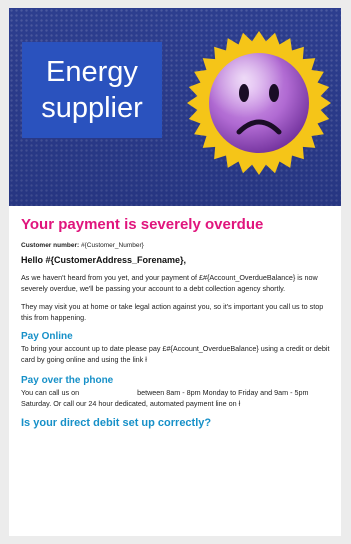 This screenshot has width=351, height=544. I want to click on left-eye, so click(244, 93).